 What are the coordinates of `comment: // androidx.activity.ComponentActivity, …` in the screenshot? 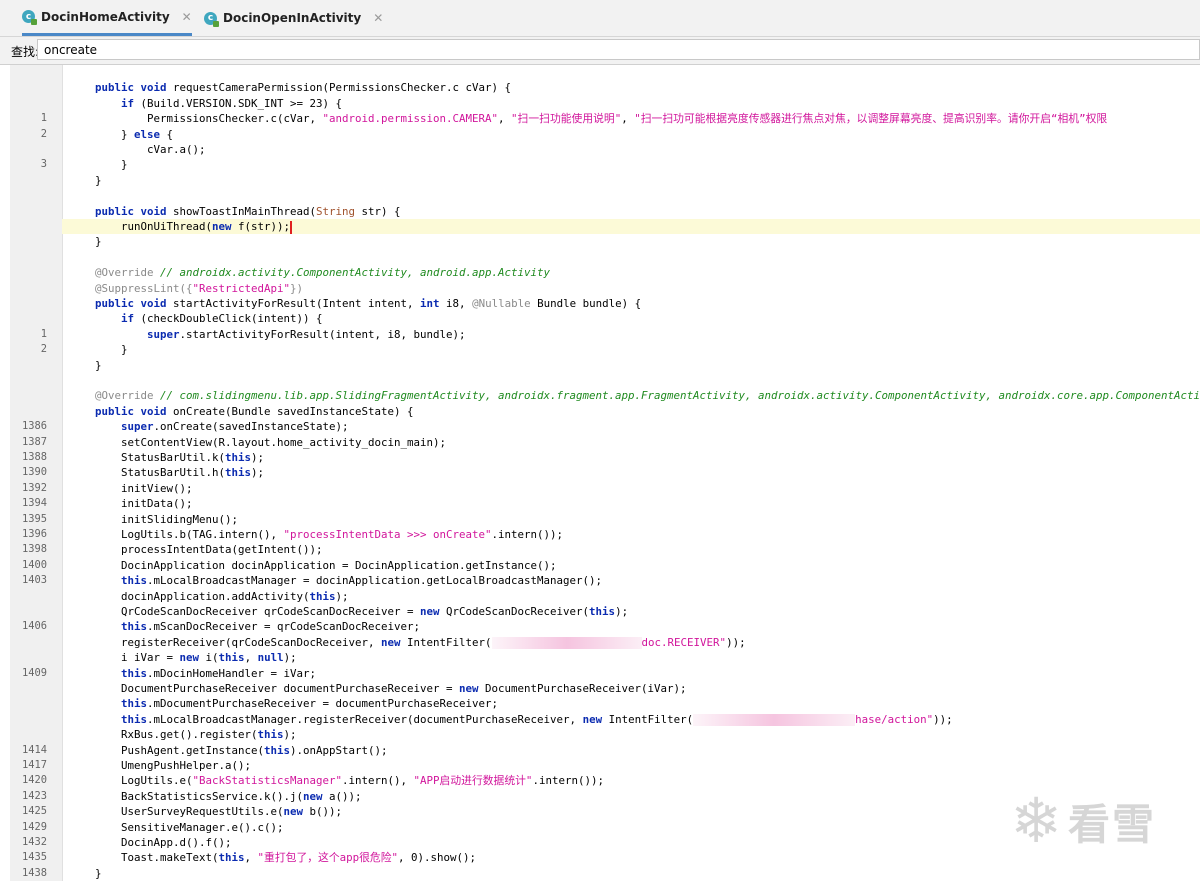 It's located at (352, 273).